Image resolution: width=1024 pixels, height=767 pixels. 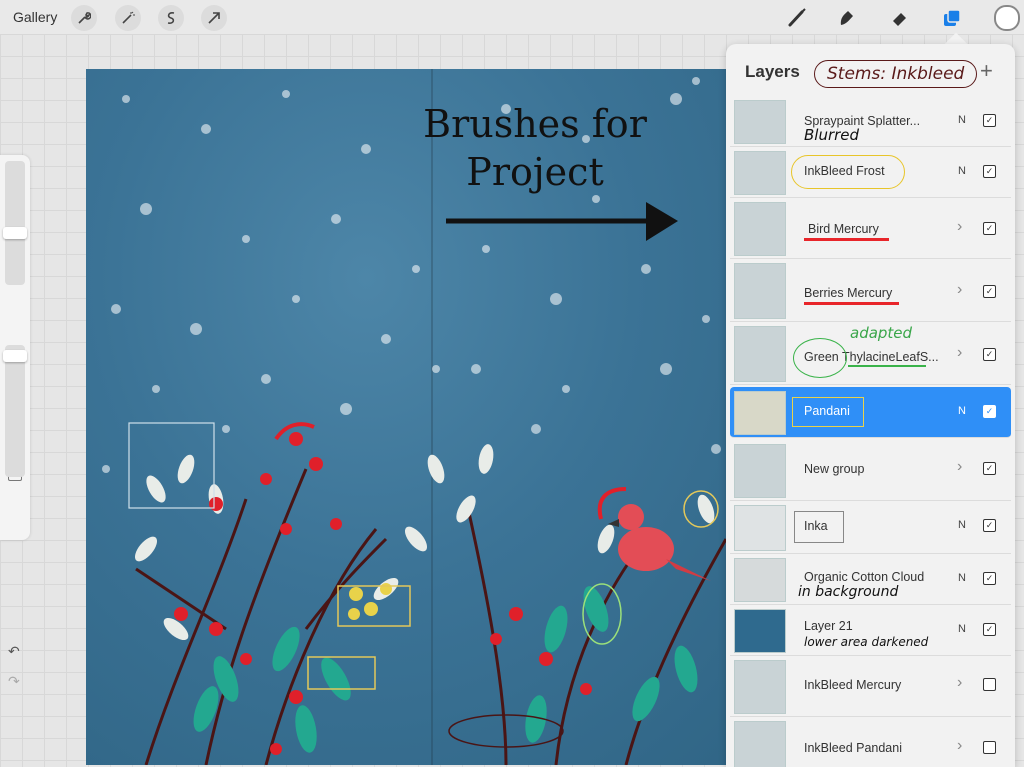 I want to click on transform-arrow-icon, so click(x=214, y=18).